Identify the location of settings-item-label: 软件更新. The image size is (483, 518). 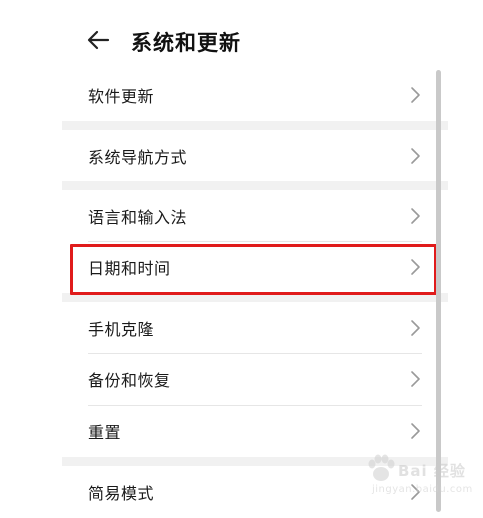
(121, 96).